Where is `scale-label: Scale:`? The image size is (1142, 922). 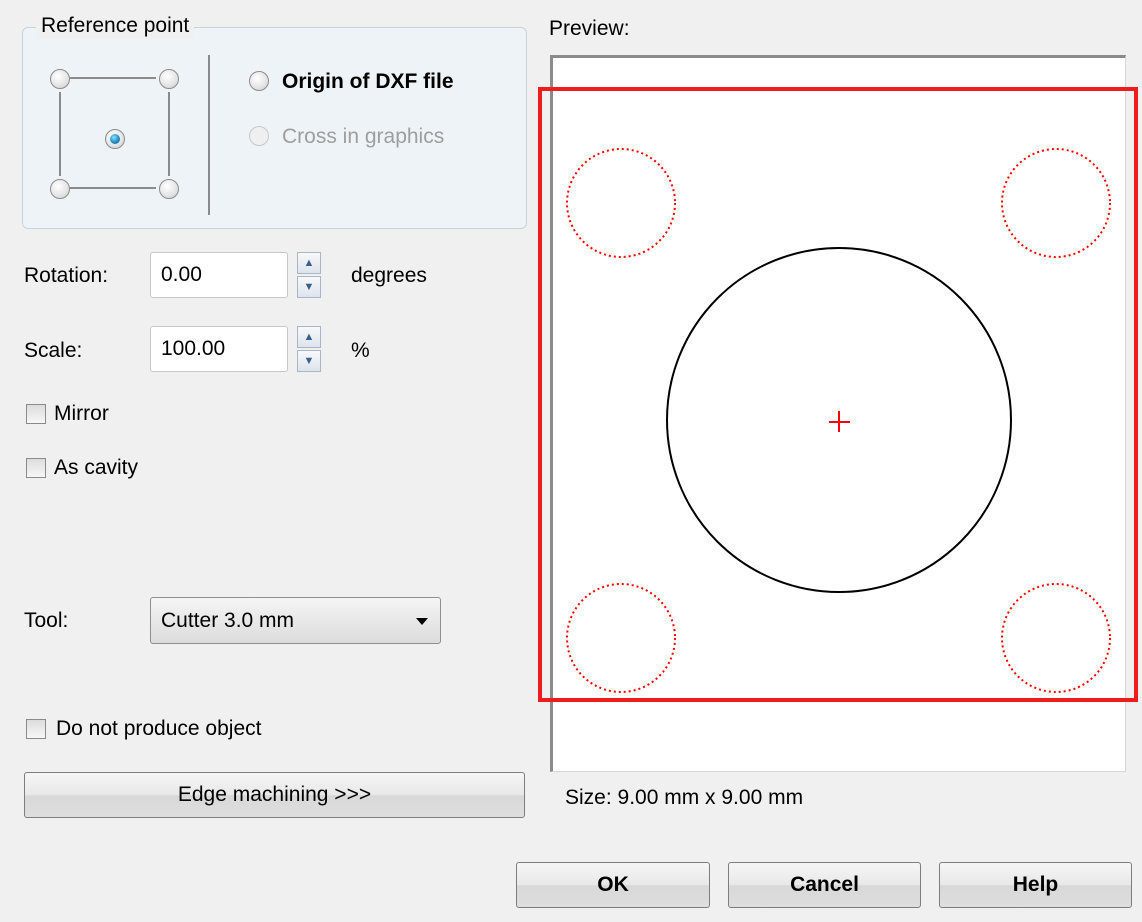 scale-label: Scale: is located at coordinates (53, 350).